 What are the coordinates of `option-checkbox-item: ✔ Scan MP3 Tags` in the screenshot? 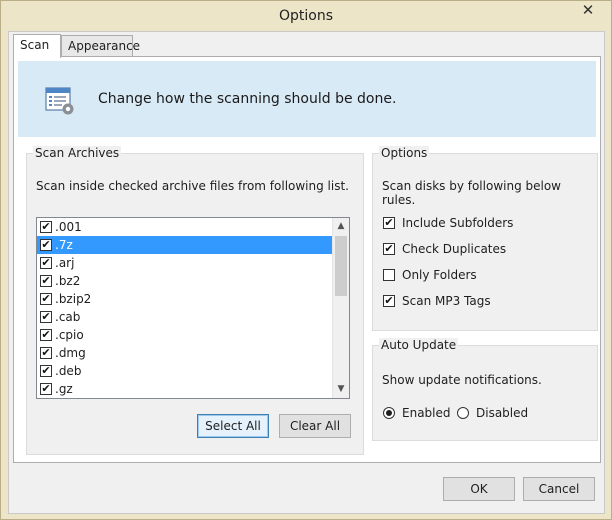 It's located at (437, 301).